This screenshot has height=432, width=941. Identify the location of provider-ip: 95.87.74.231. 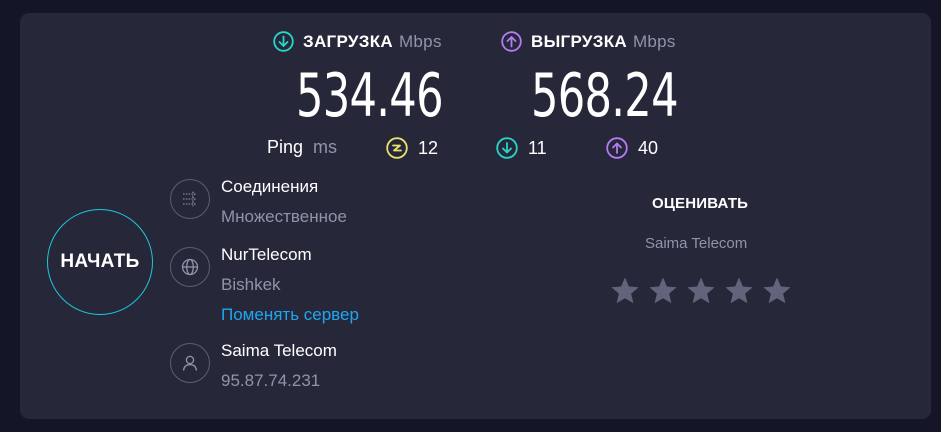
(271, 380).